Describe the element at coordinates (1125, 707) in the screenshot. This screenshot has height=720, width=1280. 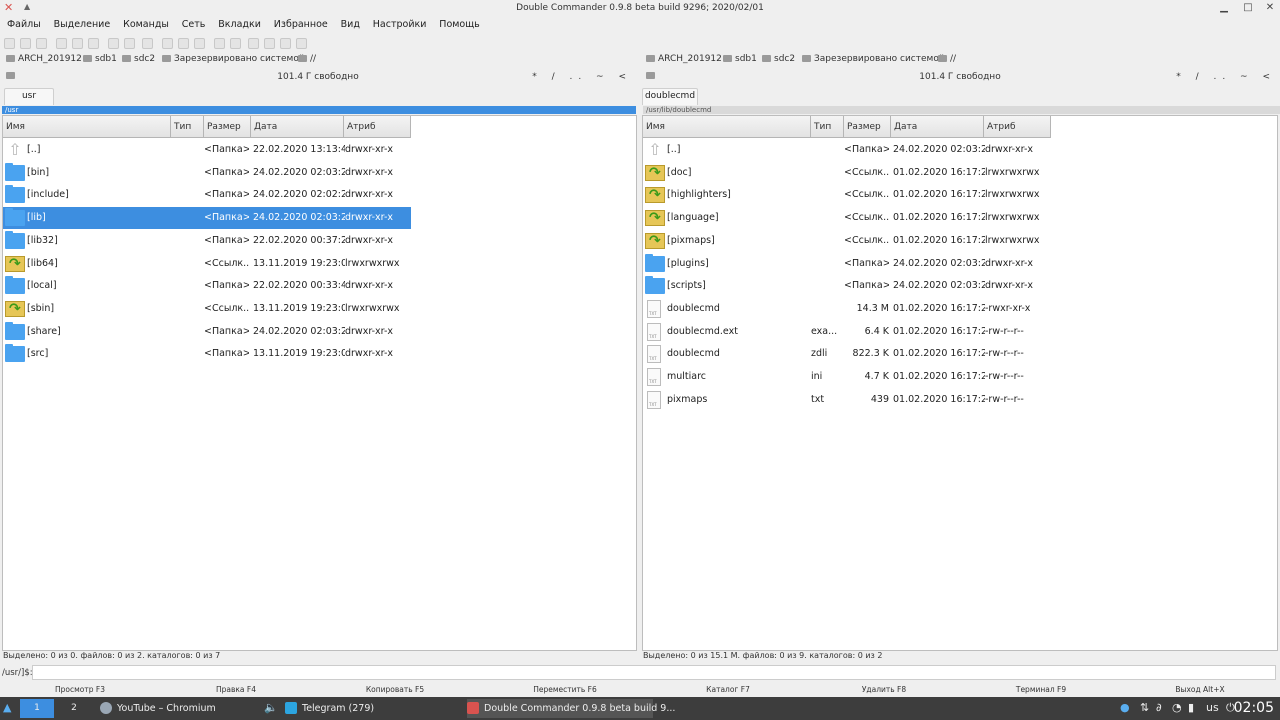
I see `update-icon: ●` at that location.